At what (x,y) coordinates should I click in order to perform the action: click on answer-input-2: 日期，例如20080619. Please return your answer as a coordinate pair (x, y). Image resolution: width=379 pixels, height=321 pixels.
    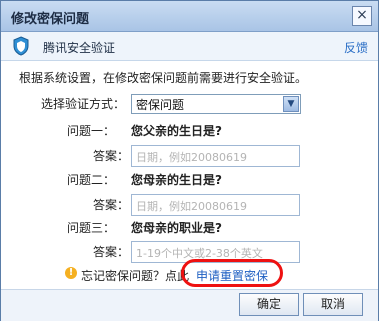
    Looking at the image, I should click on (215, 205).